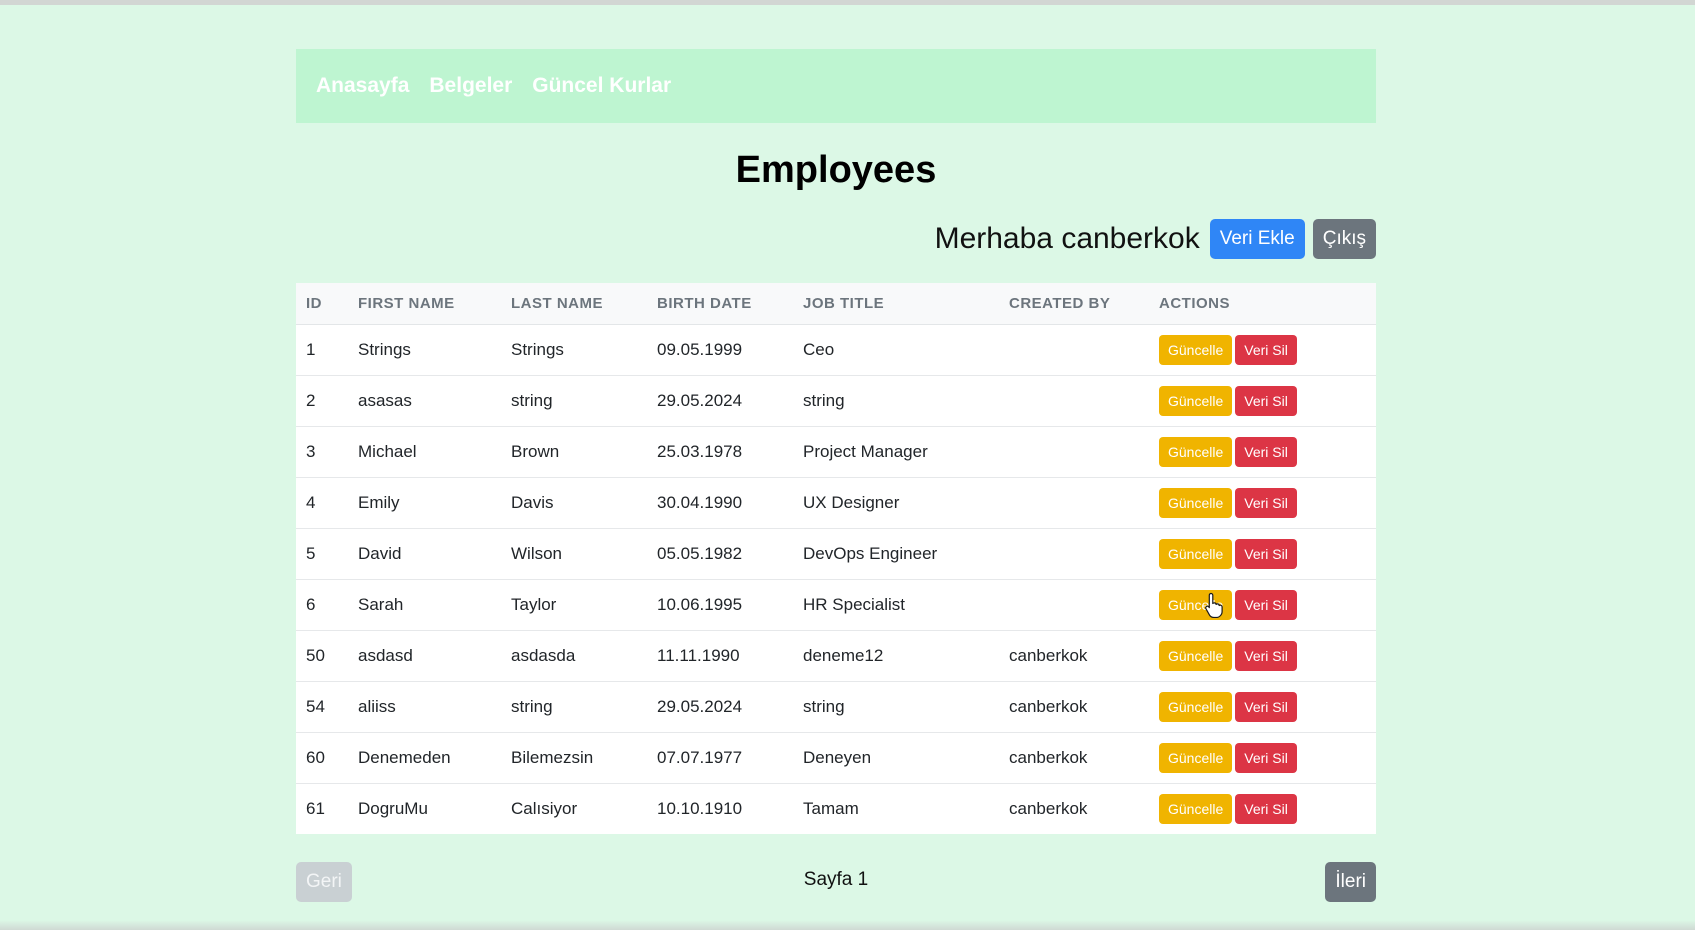 The image size is (1695, 930). Describe the element at coordinates (720, 758) in the screenshot. I see `cell-birth-date: 07.07.1977` at that location.